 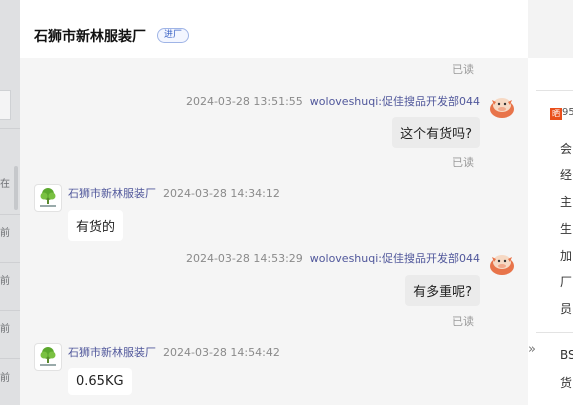 What do you see at coordinates (5, 105) in the screenshot?
I see `search-box-edge` at bounding box center [5, 105].